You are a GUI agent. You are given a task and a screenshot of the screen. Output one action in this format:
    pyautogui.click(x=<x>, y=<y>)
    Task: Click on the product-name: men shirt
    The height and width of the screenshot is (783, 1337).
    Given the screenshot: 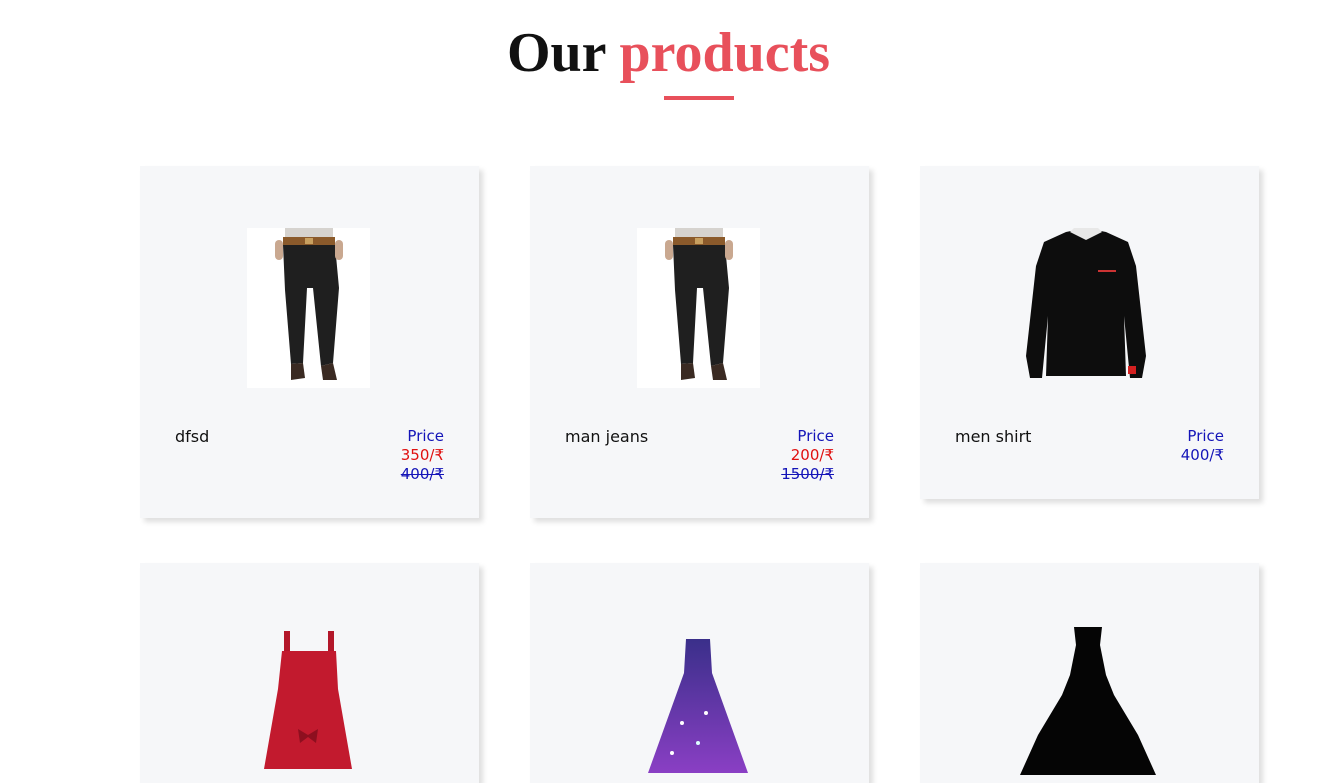 What is the action you would take?
    pyautogui.click(x=993, y=436)
    